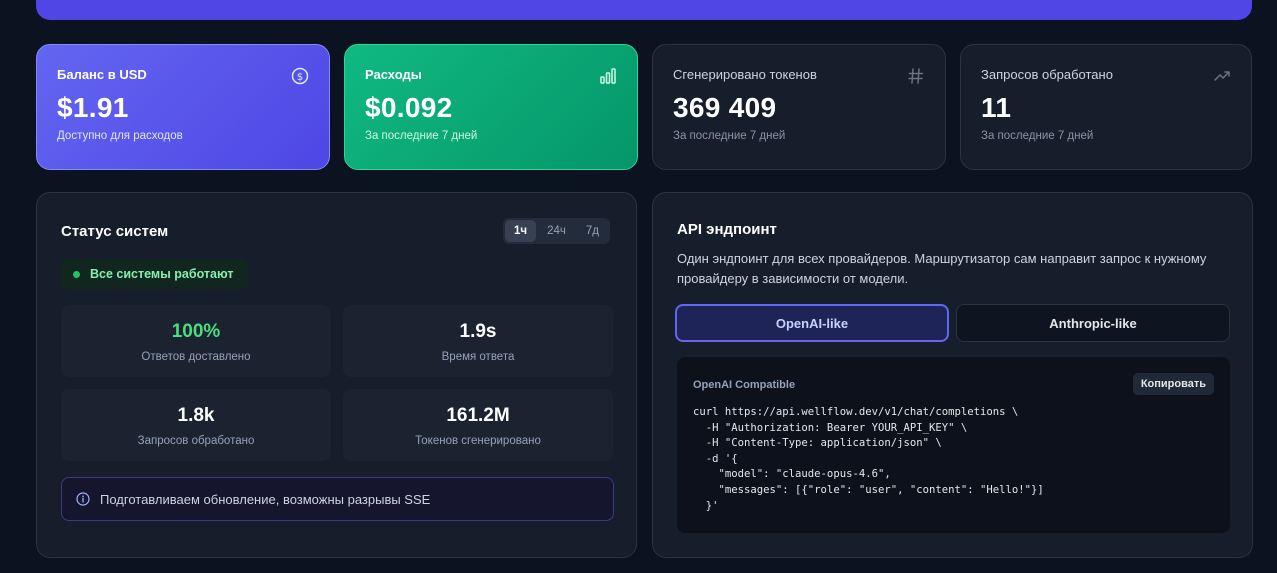 The width and height of the screenshot is (1277, 573). I want to click on metric-value: 161.2M, so click(478, 415).